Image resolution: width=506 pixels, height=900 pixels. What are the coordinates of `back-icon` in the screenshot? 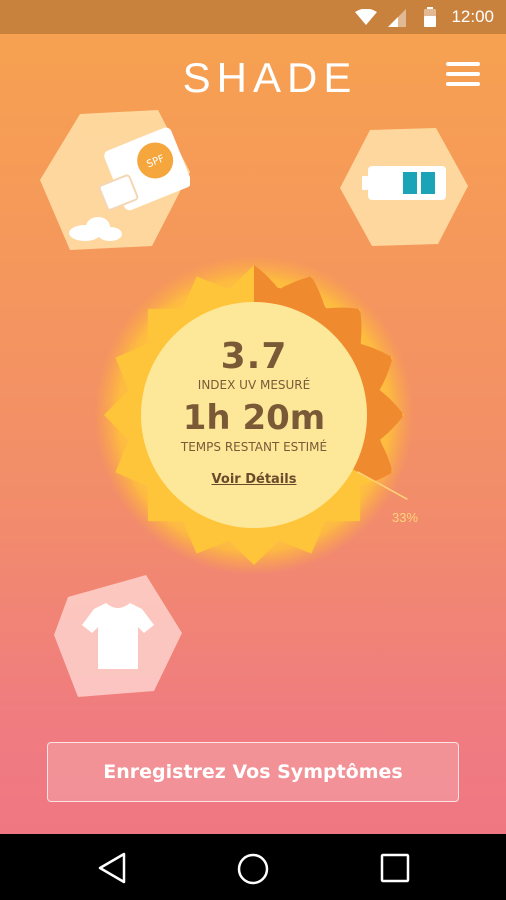 It's located at (112, 870).